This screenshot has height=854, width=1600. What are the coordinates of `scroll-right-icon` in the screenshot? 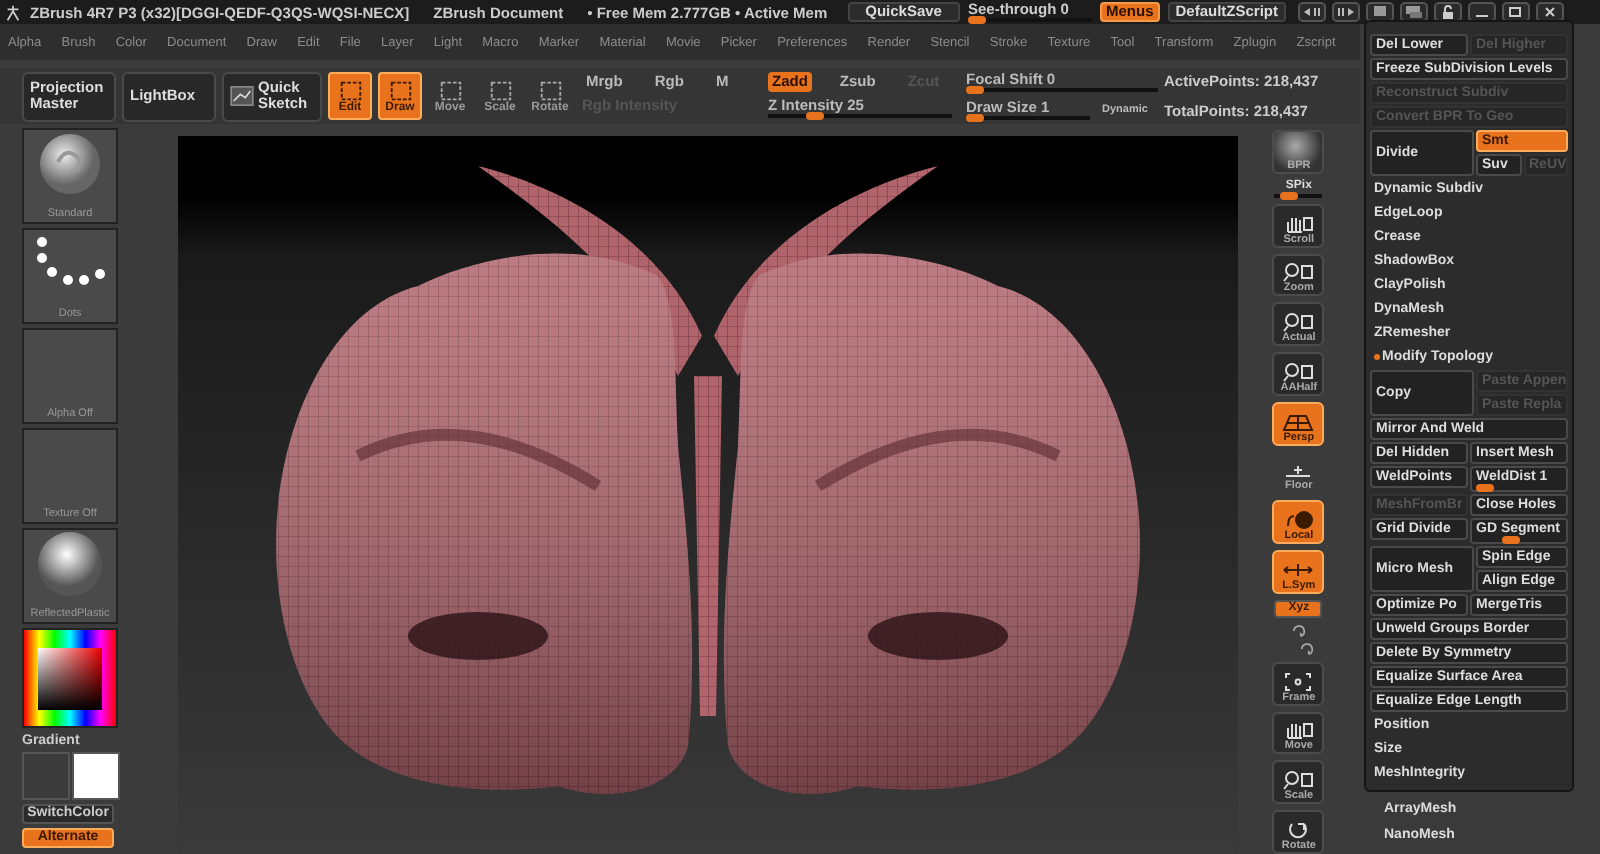 It's located at (1346, 12).